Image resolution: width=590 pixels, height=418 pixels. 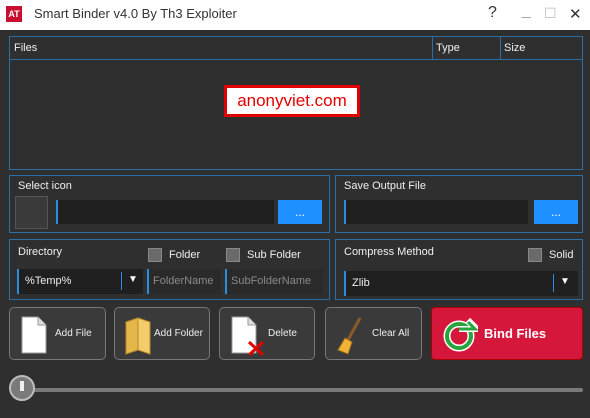 What do you see at coordinates (80, 281) in the screenshot?
I see `directory-select: %Temp% ▼` at bounding box center [80, 281].